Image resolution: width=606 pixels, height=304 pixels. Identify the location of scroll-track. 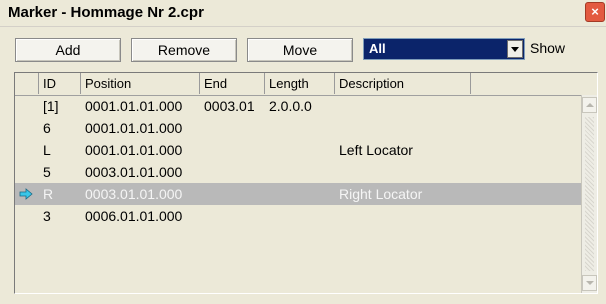
(589, 194).